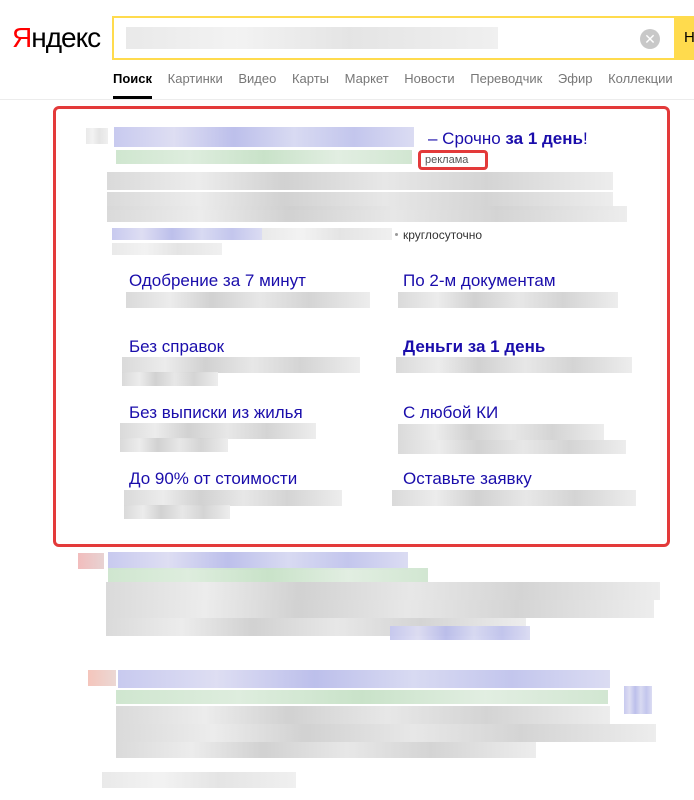 Image resolution: width=694 pixels, height=800 pixels. I want to click on result-3-title-blurred, so click(199, 780).